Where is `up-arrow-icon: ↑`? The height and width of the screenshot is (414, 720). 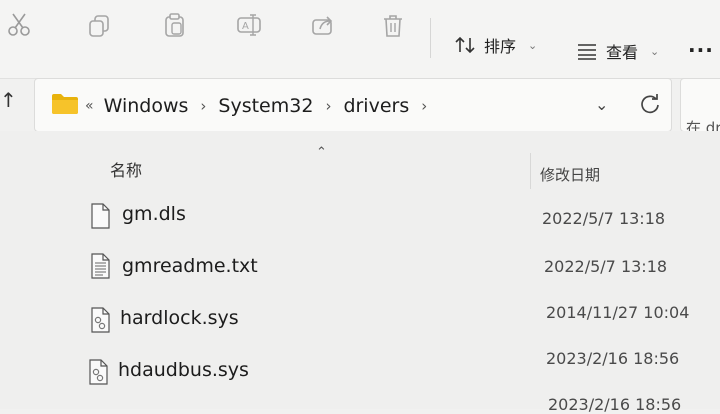
up-arrow-icon: ↑ is located at coordinates (8, 100).